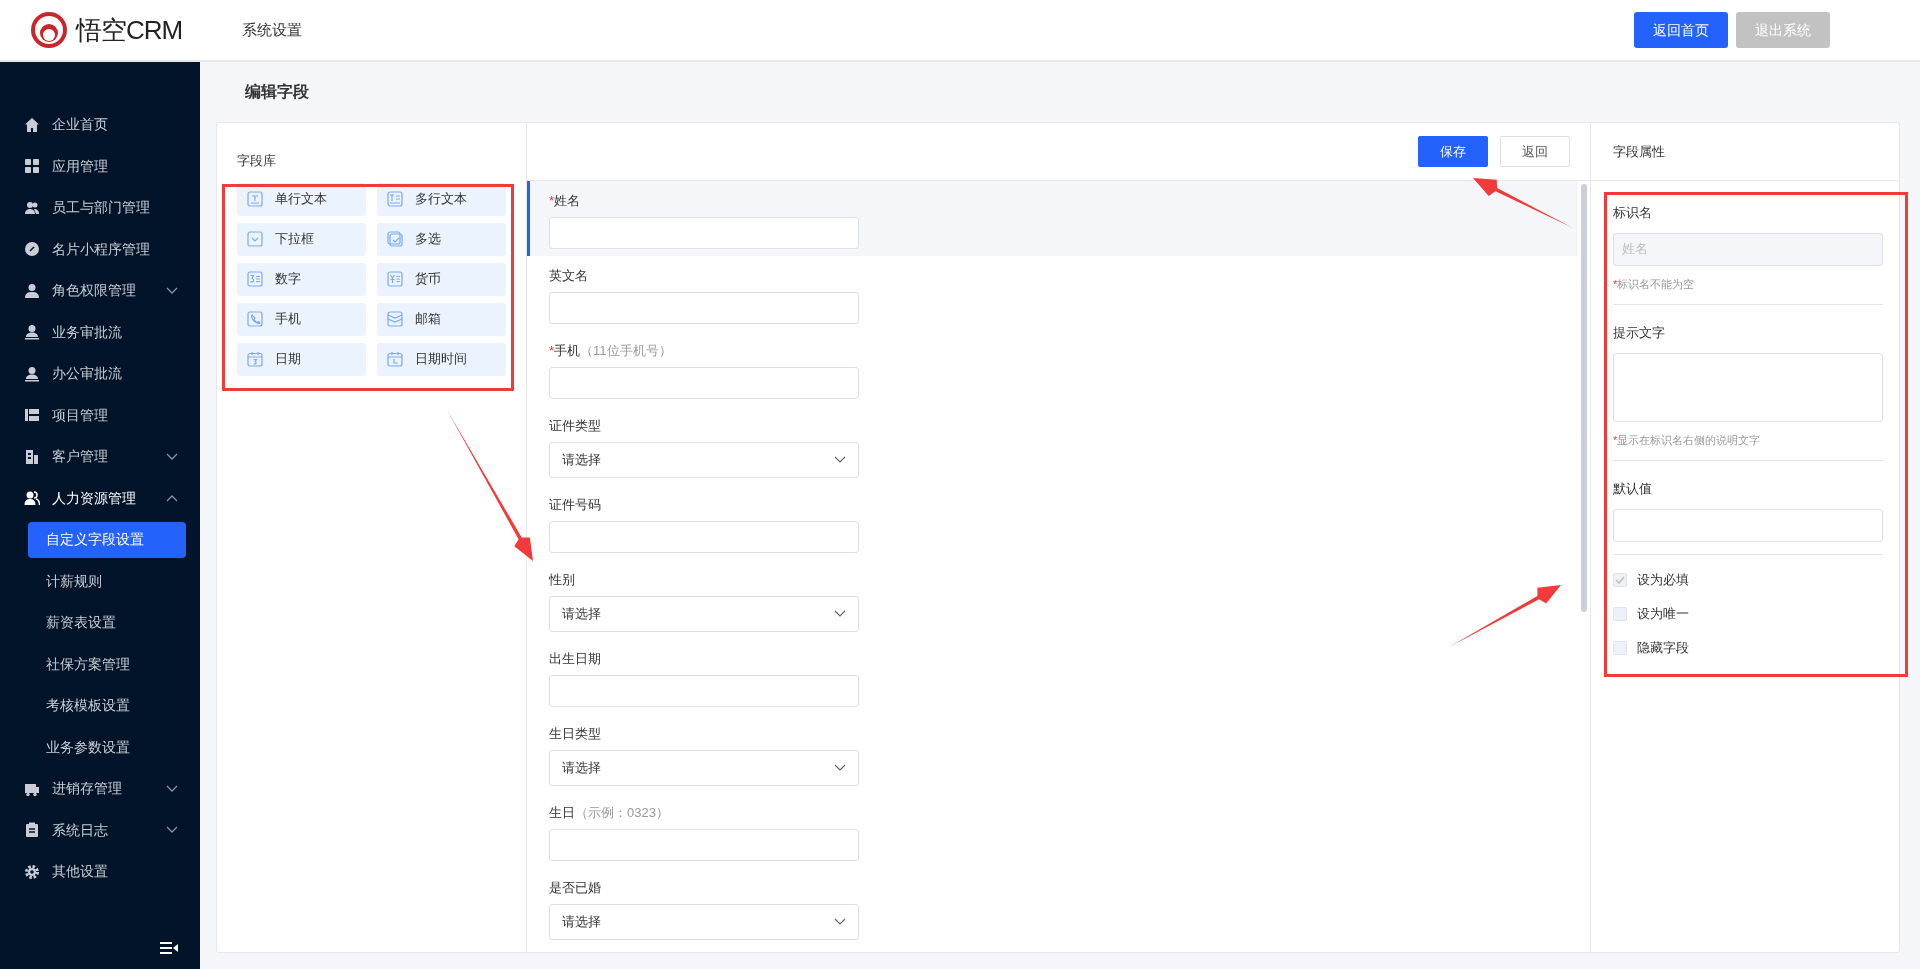  Describe the element at coordinates (100, 498) in the screenshot. I see `sidebar-item: 人力资源管理` at that location.